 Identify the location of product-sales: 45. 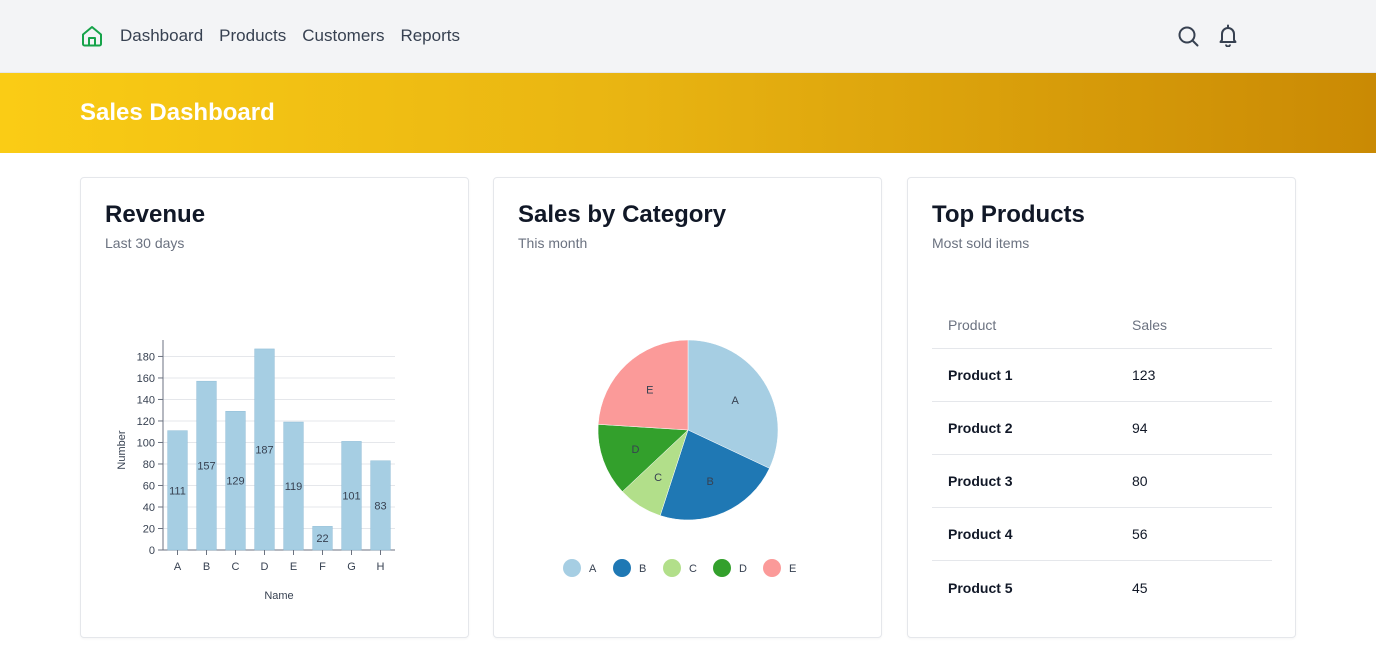
(1140, 587).